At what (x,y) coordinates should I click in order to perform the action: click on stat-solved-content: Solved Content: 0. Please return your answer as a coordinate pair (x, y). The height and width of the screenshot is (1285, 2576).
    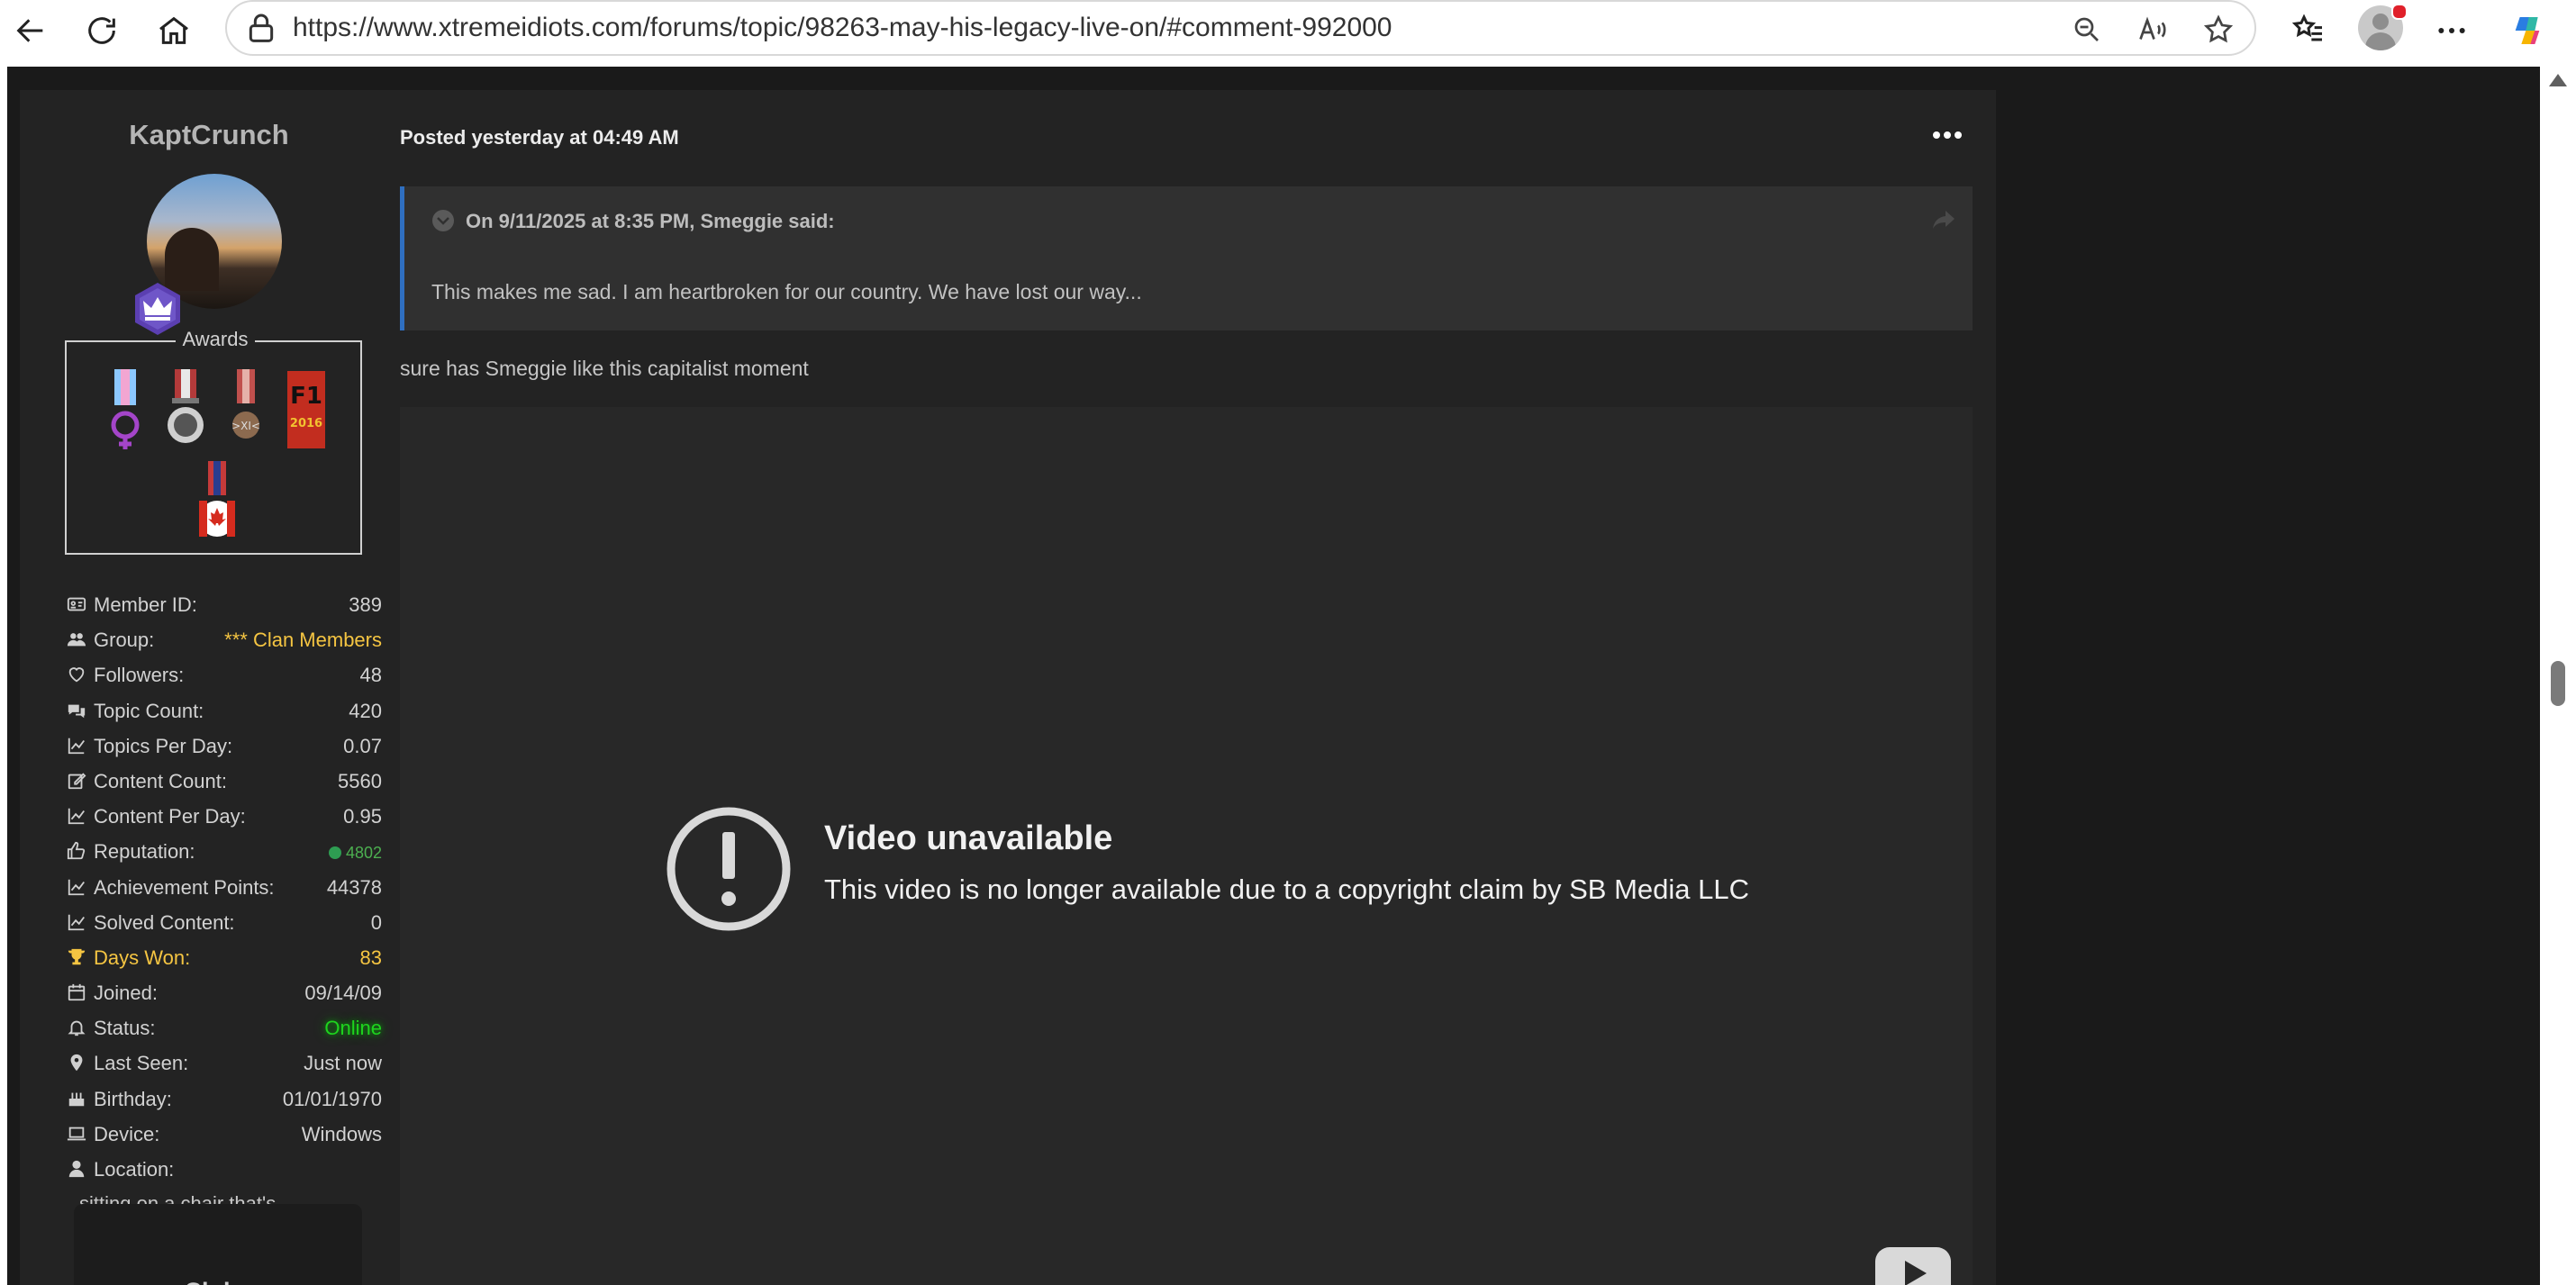
    Looking at the image, I should click on (224, 924).